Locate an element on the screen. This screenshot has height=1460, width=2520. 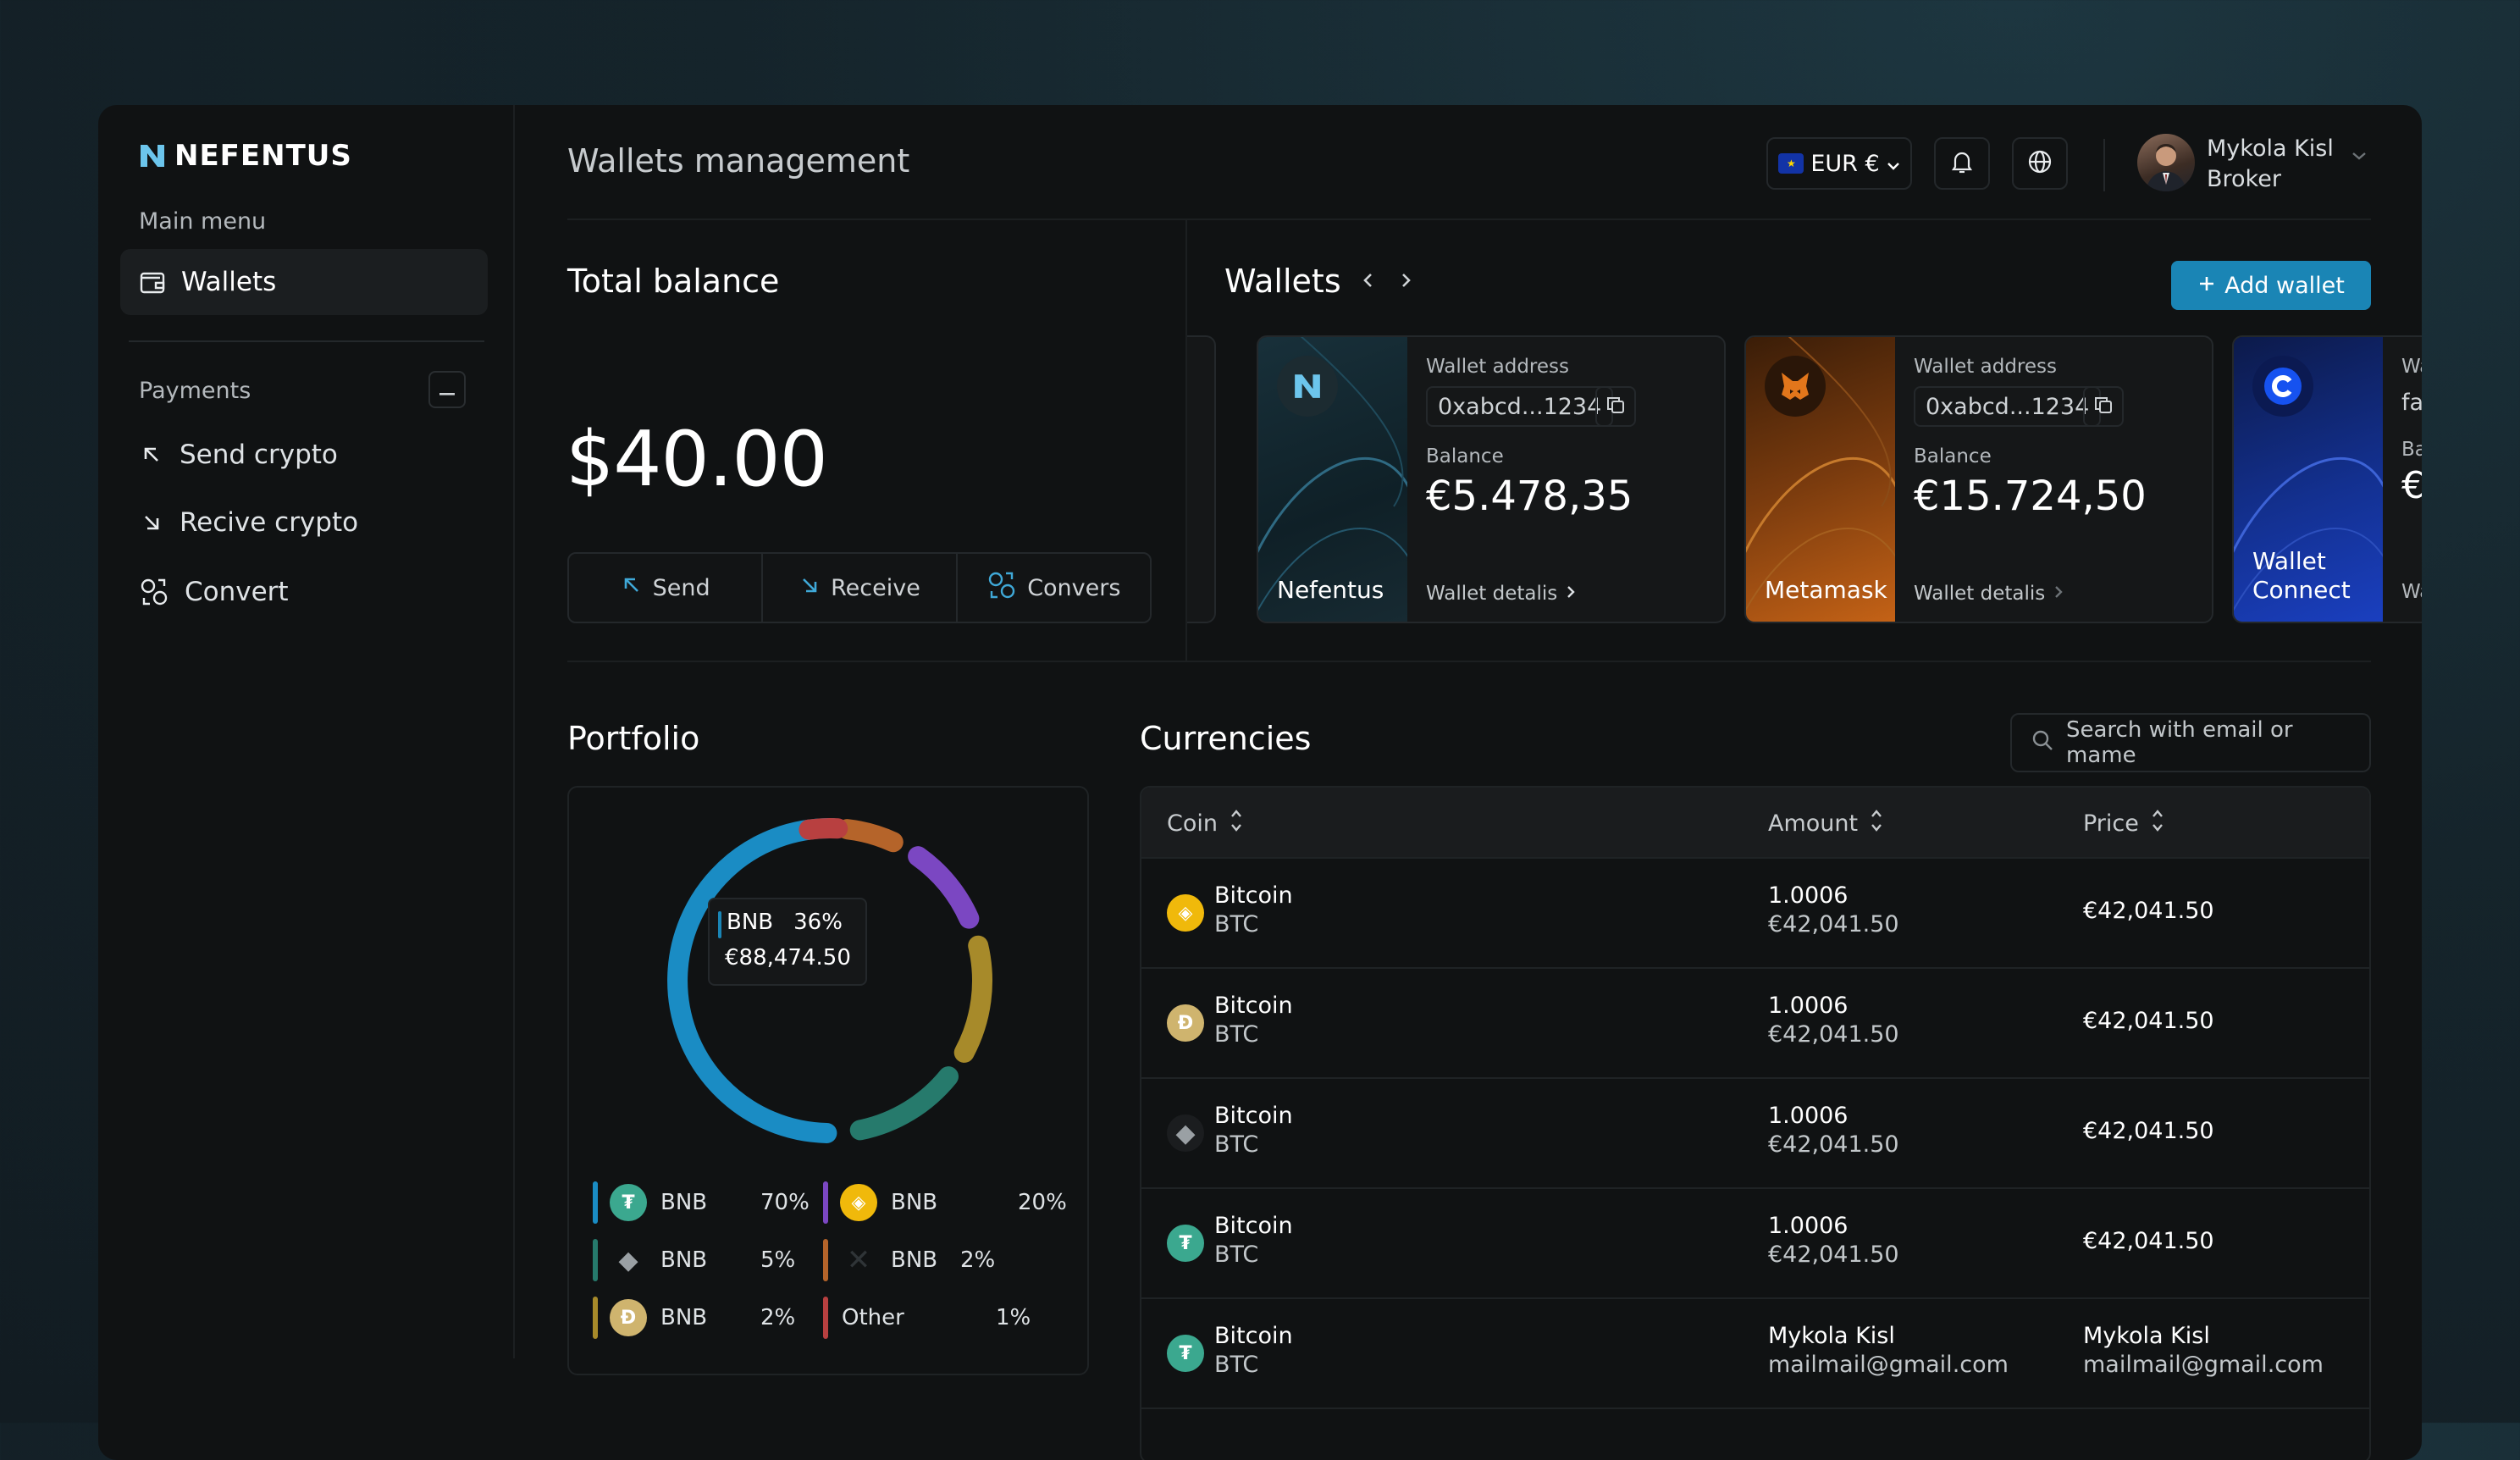
add-wallet-button: Add wallet is located at coordinates (2271, 285).